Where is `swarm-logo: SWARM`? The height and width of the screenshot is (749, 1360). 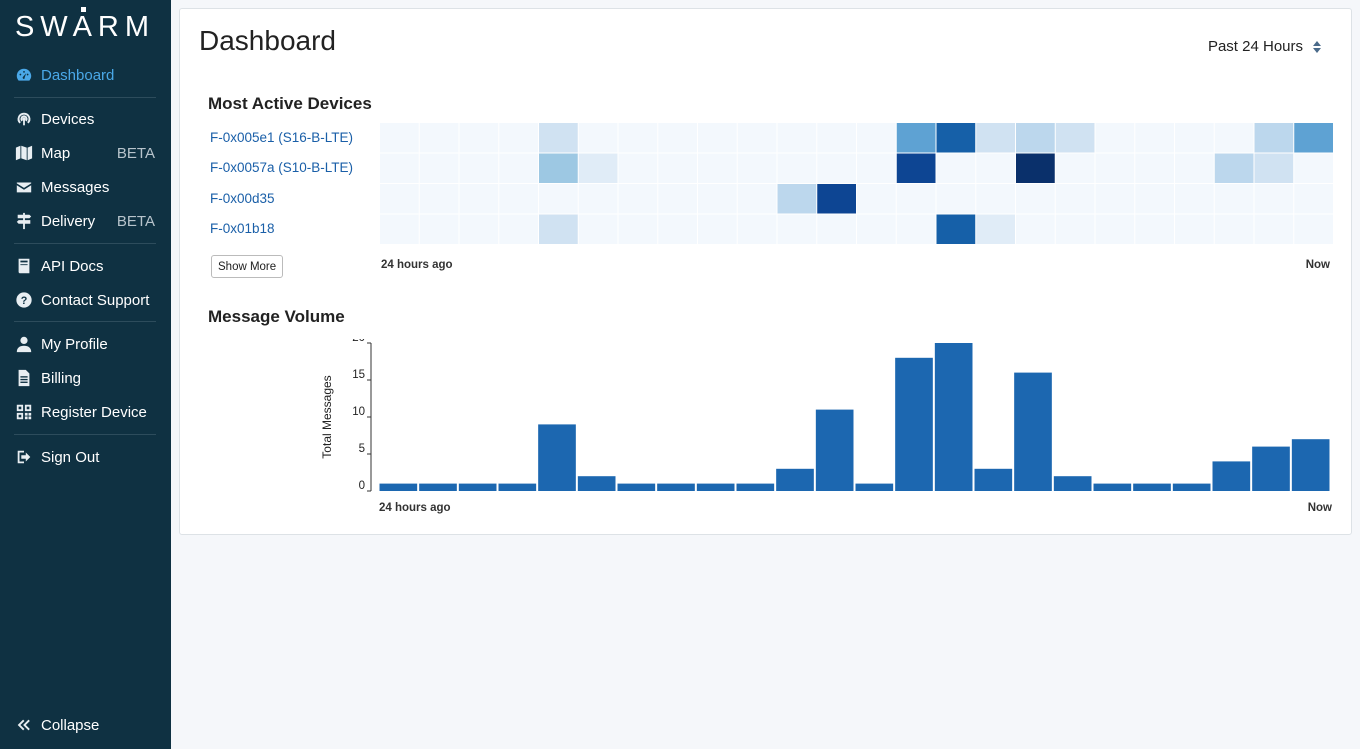
swarm-logo: SWARM is located at coordinates (85, 24).